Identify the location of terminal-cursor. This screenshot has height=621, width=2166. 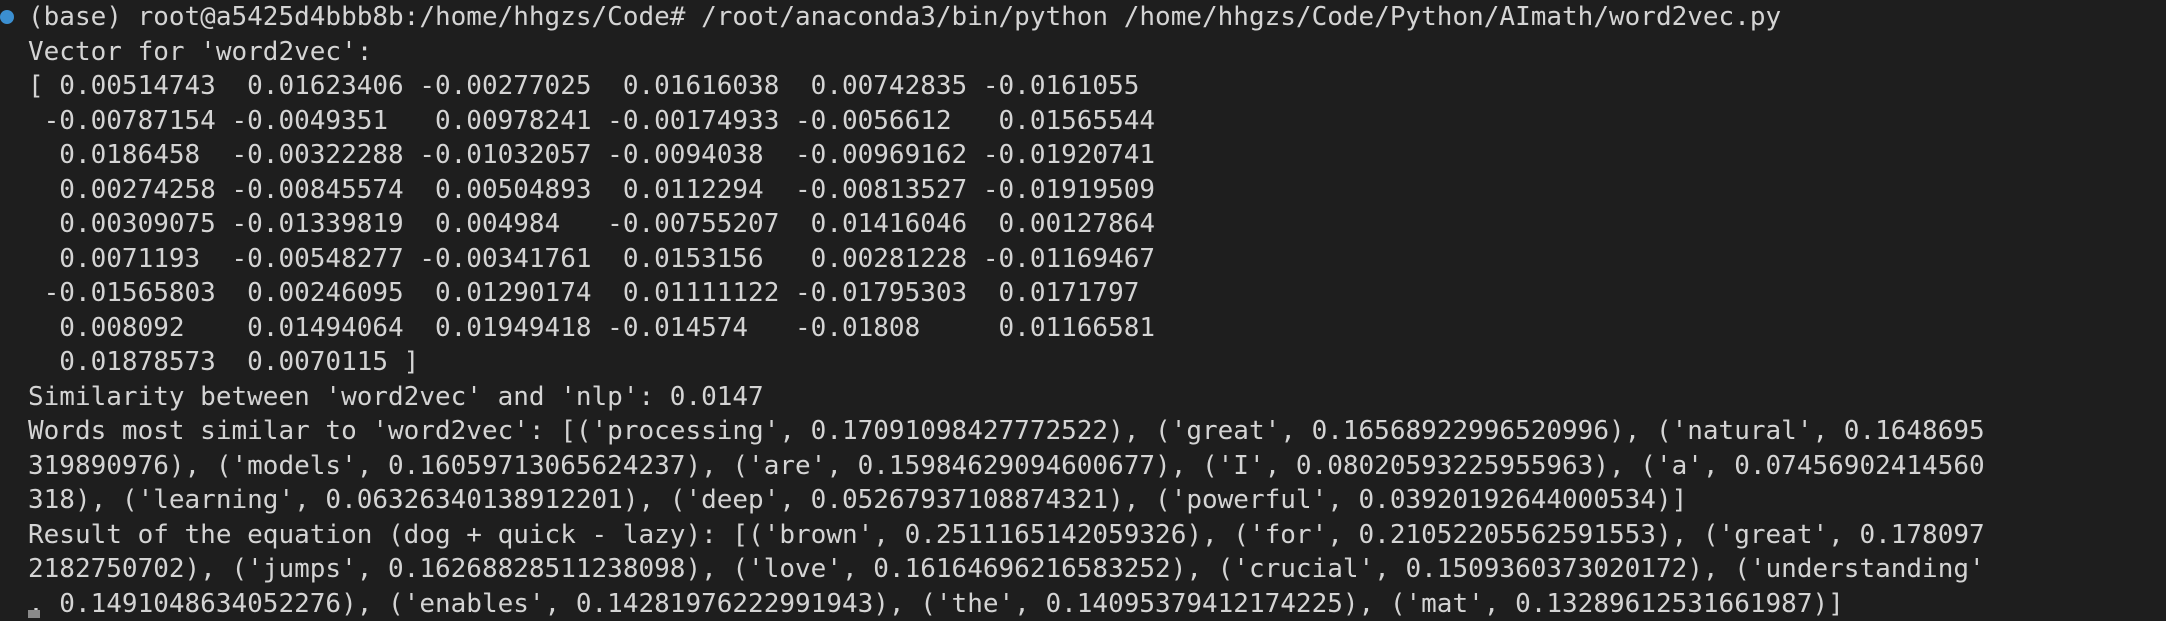
(34, 614).